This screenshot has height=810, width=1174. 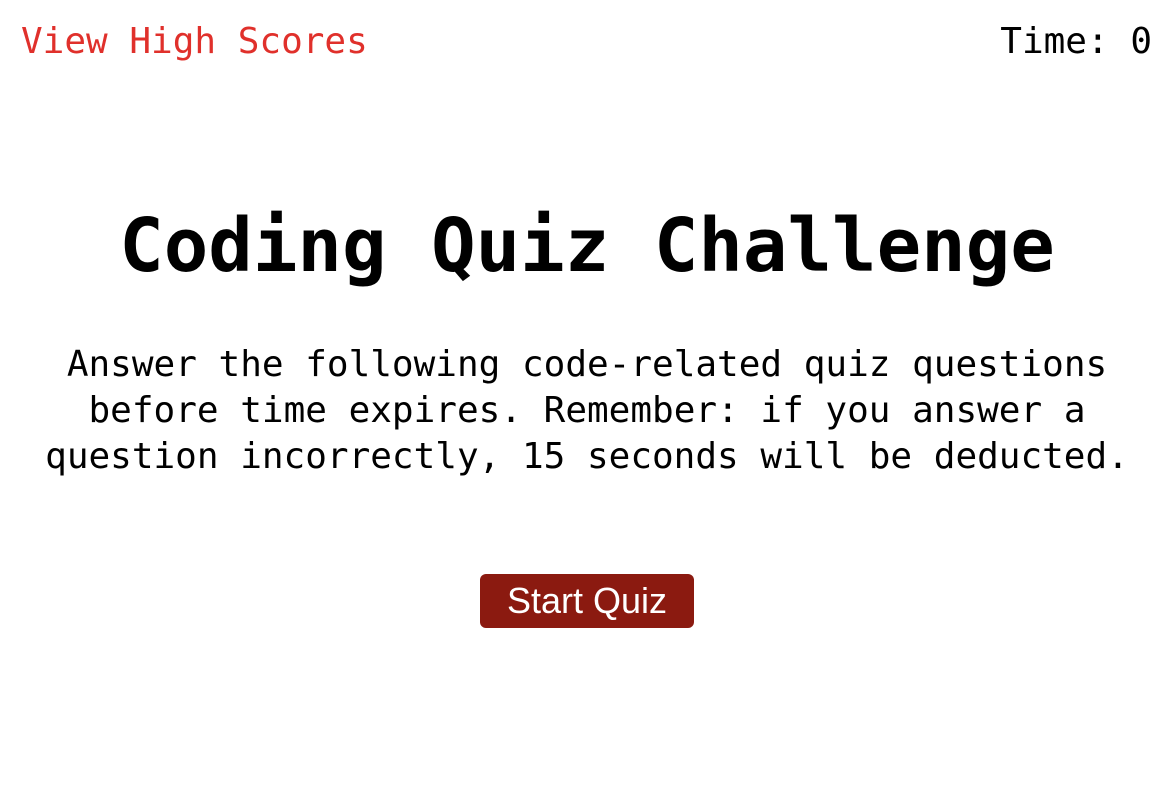 What do you see at coordinates (194, 42) in the screenshot?
I see `view-high-scores-link: View High Scores` at bounding box center [194, 42].